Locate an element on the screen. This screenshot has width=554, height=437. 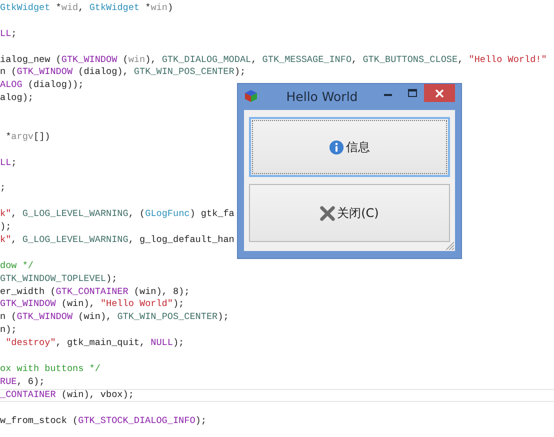
dialog-button: 信息 is located at coordinates (349, 147).